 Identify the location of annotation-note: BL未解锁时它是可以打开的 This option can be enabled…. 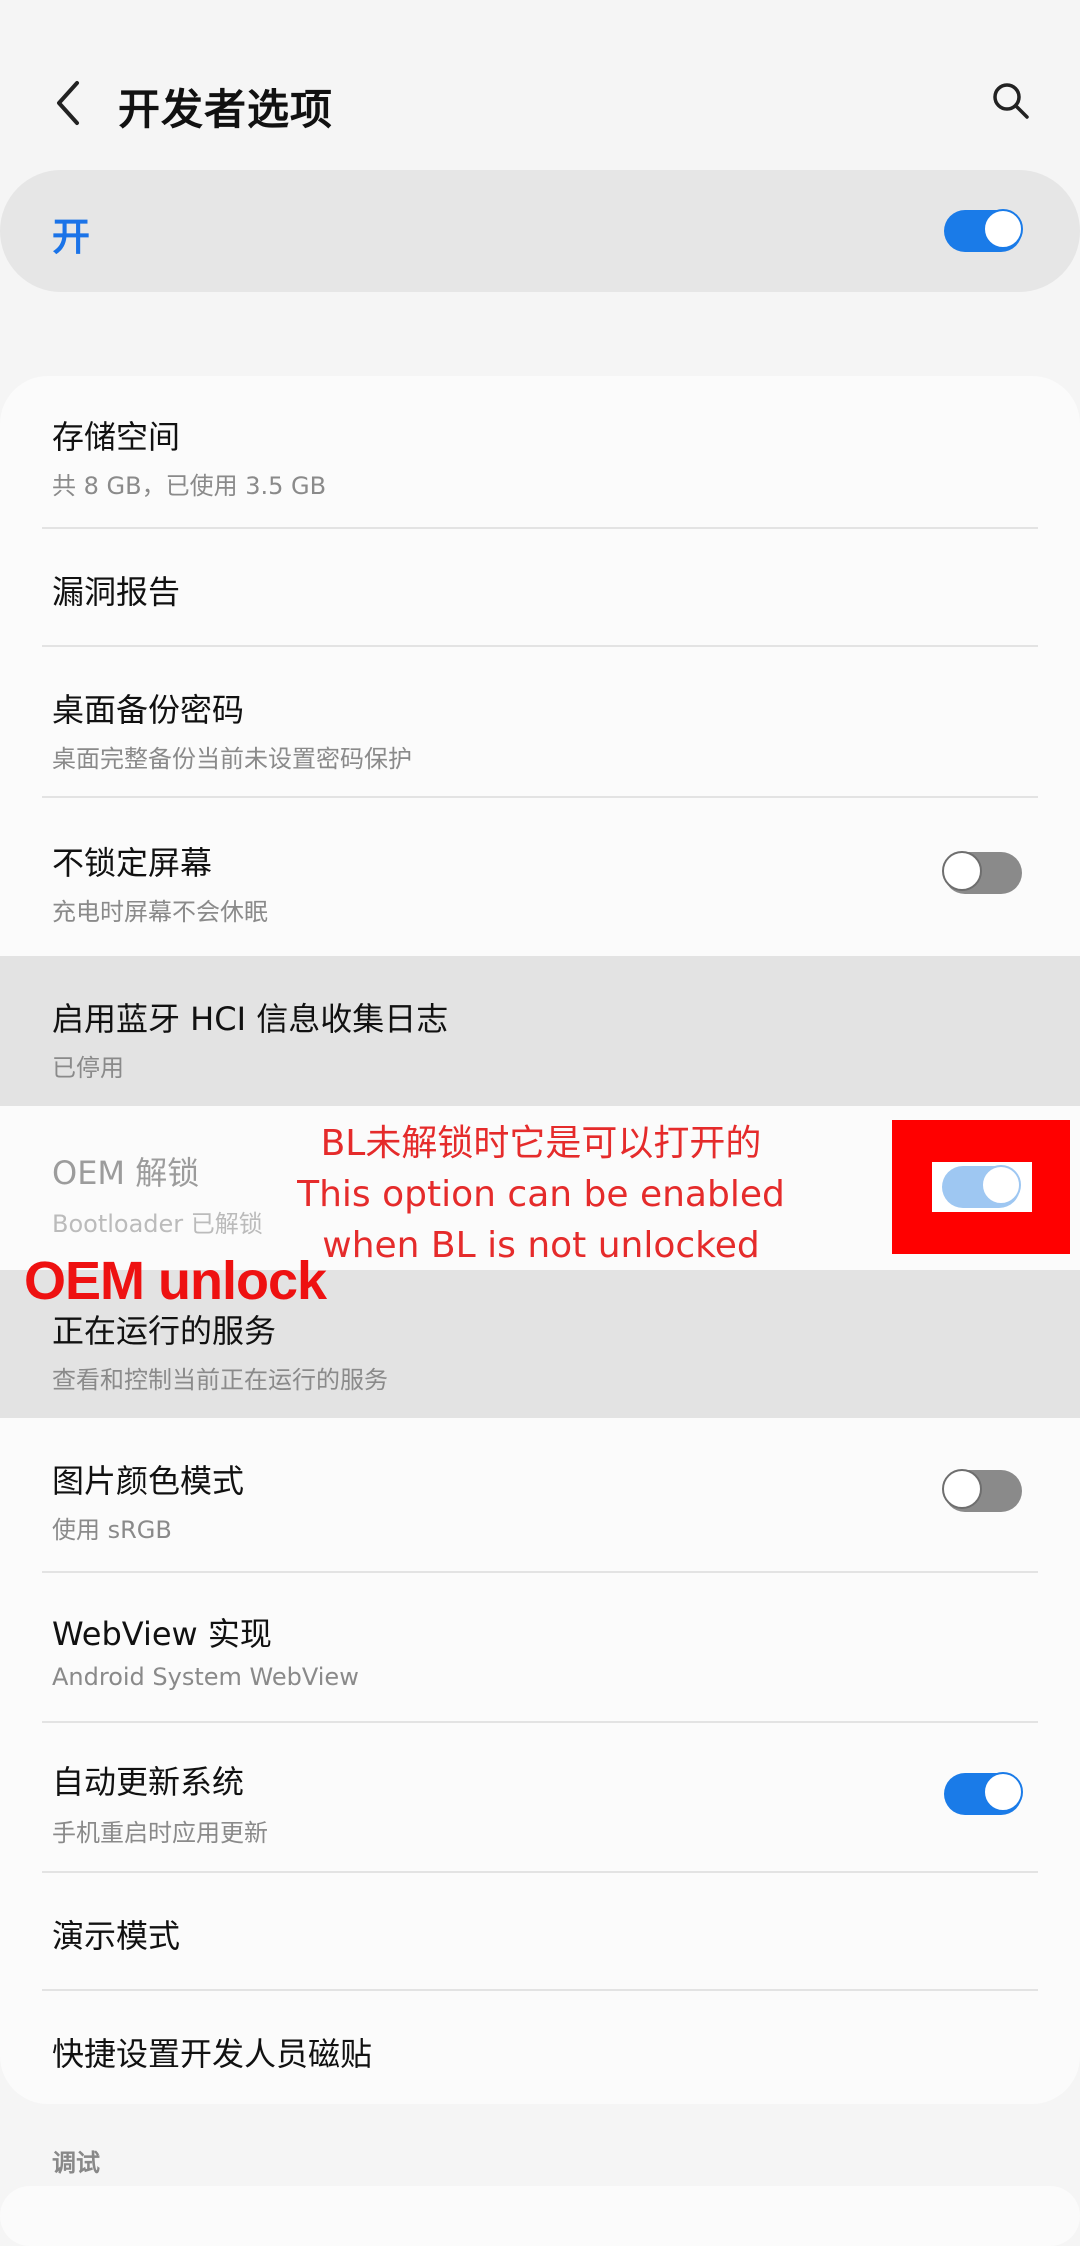
(541, 1194).